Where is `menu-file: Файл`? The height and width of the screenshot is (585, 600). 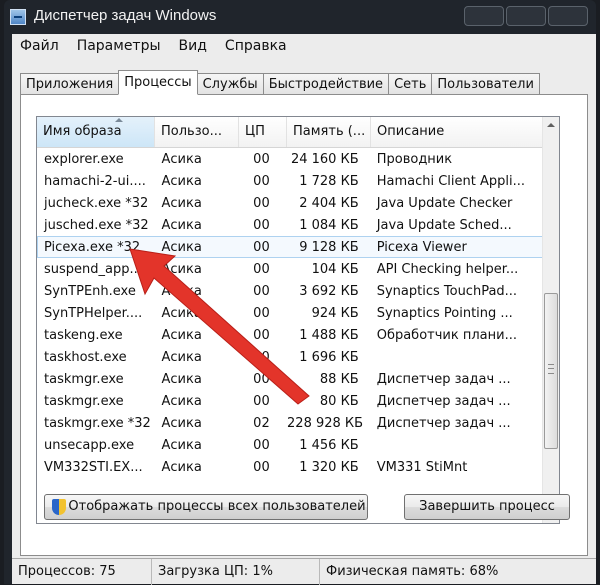 menu-file: Файл is located at coordinates (39, 46).